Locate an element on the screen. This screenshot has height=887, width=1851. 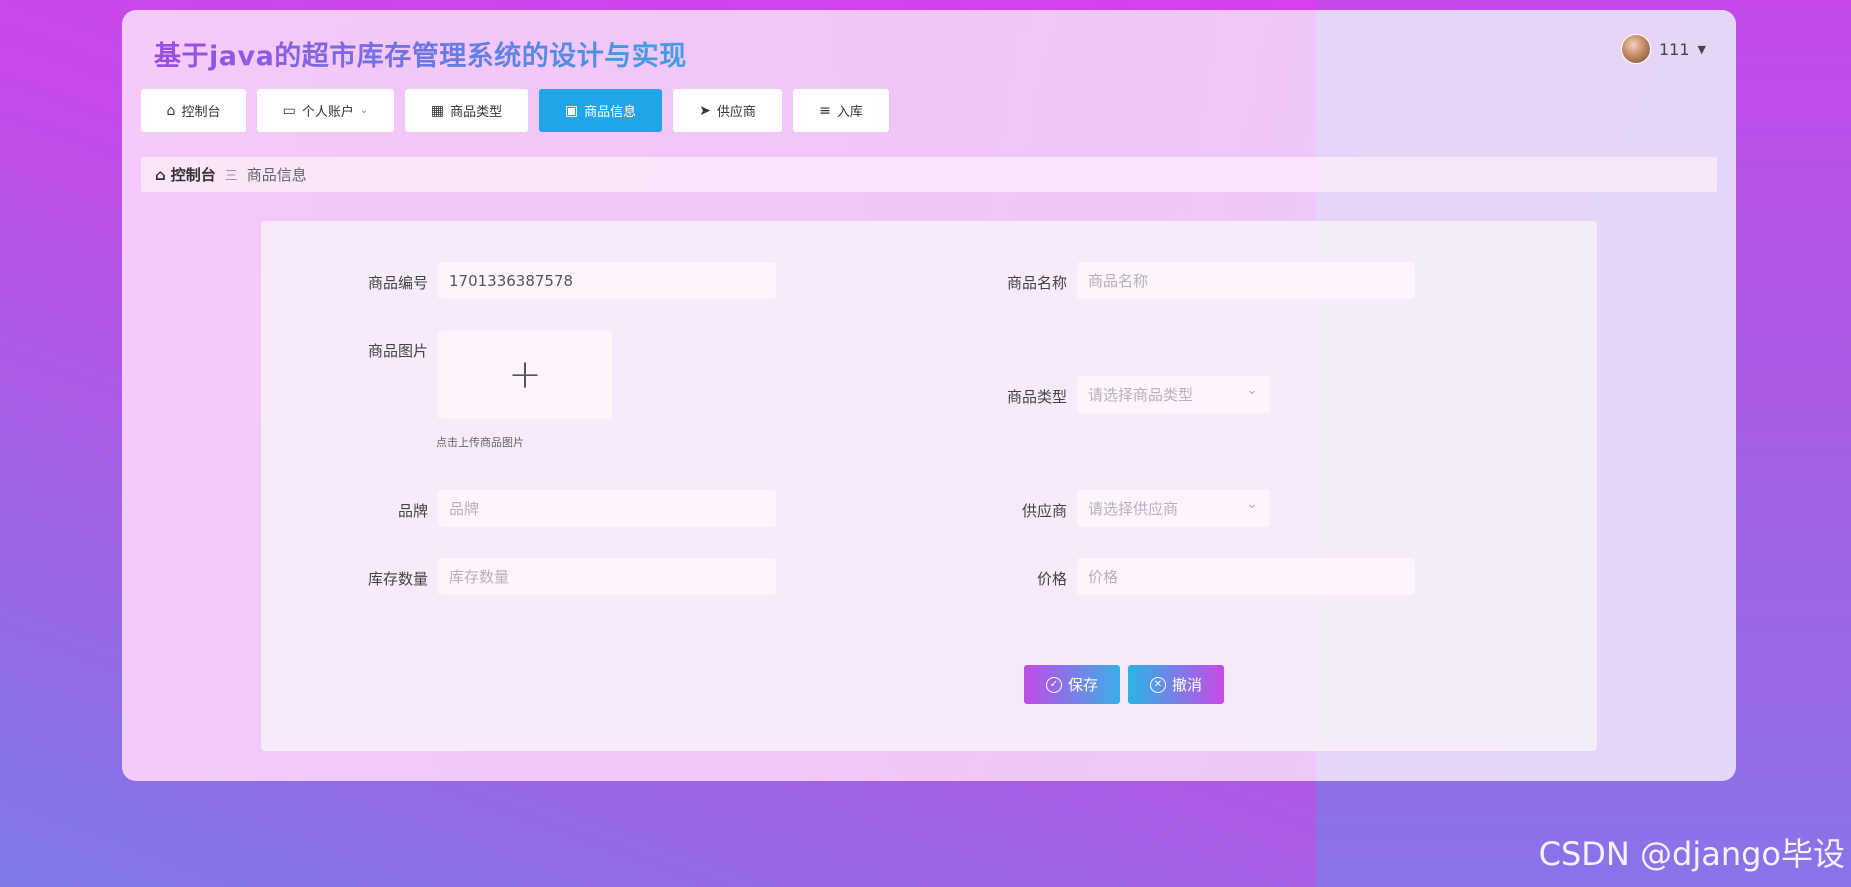
breadcrumb-current: 商品信息 is located at coordinates (276, 175).